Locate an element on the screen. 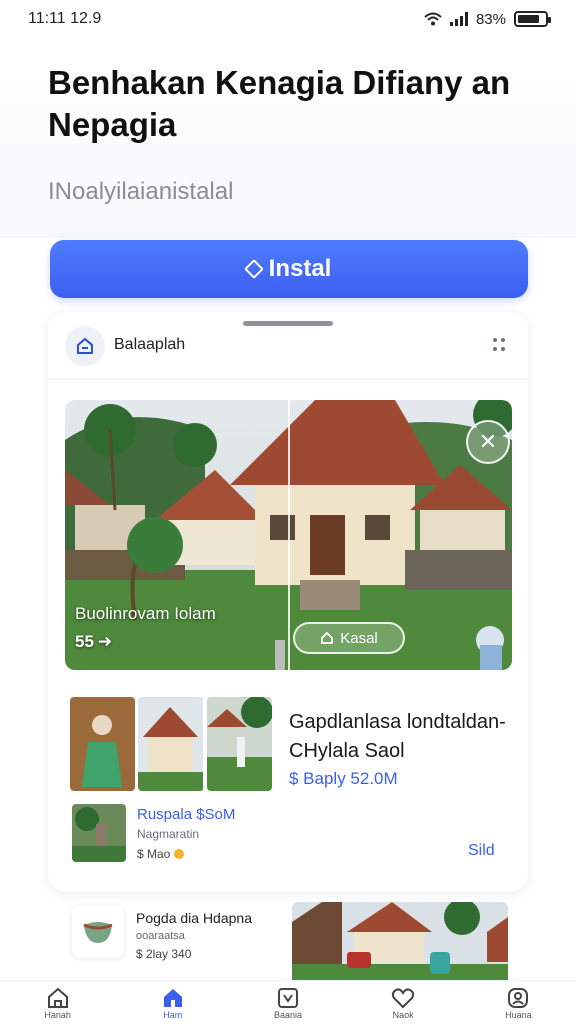 The height and width of the screenshot is (1024, 576). sub-listing-action: Sild is located at coordinates (481, 851).